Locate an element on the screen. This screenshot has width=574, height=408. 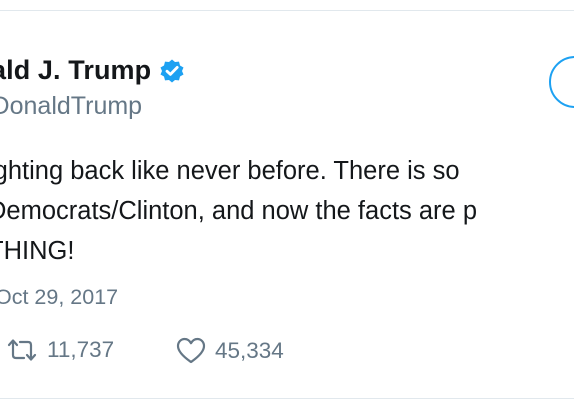
verified-badge-icon is located at coordinates (172, 71).